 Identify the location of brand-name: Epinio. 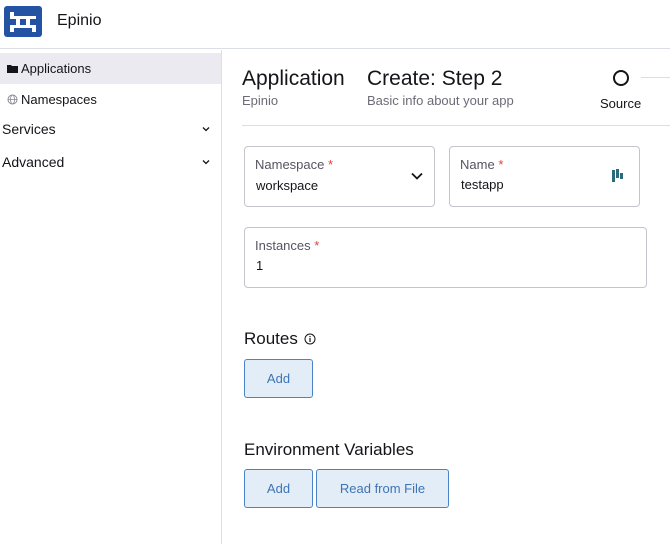
(79, 20).